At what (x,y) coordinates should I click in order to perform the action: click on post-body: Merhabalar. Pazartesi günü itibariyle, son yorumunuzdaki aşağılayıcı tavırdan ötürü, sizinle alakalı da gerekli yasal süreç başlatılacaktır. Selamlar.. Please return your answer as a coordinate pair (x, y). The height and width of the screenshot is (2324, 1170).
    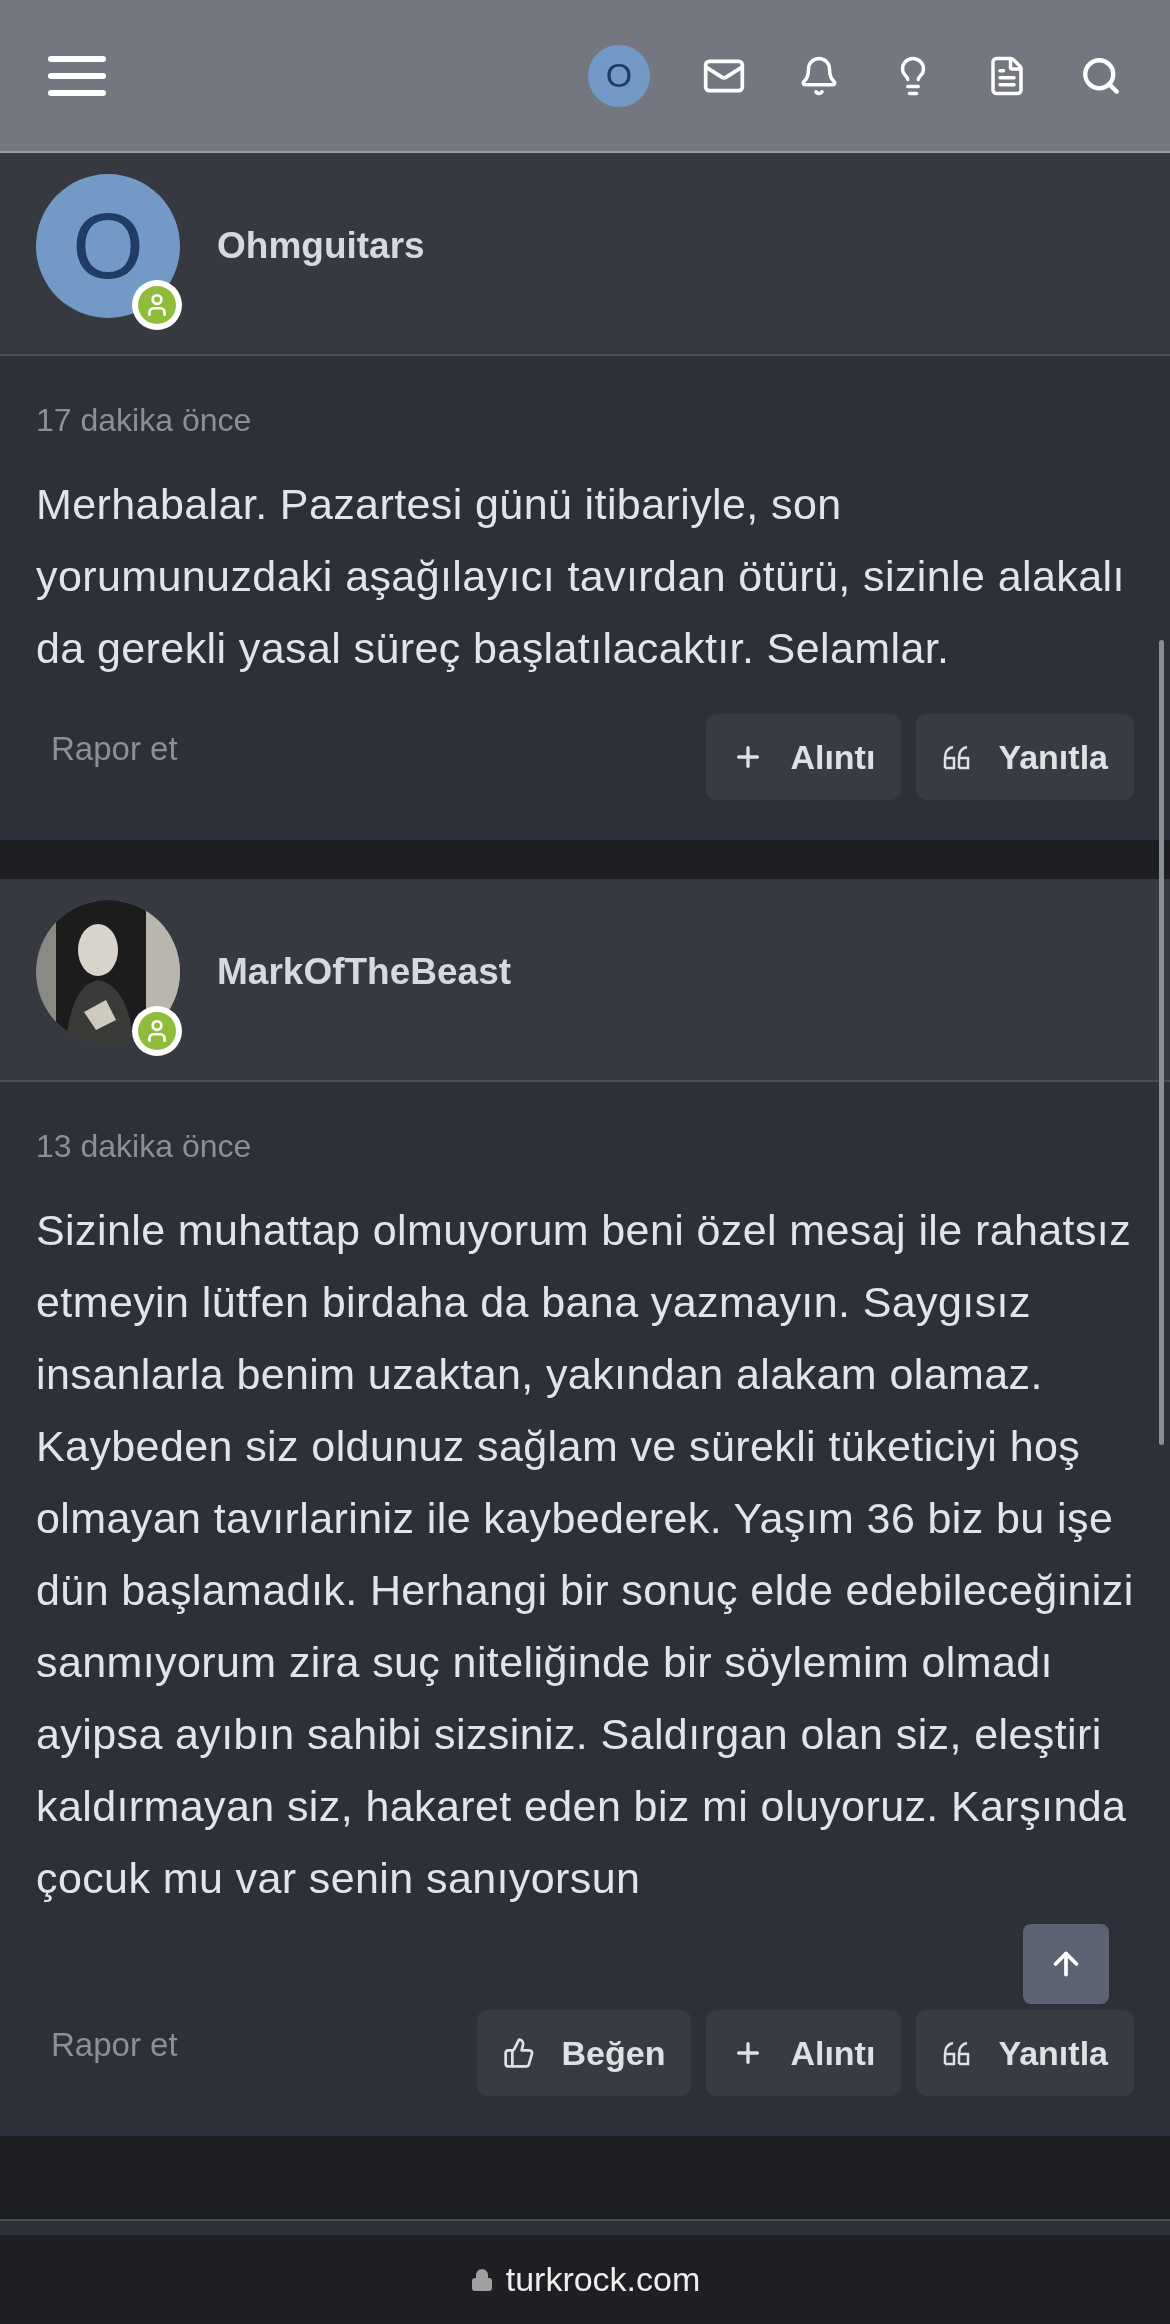
    Looking at the image, I should click on (581, 576).